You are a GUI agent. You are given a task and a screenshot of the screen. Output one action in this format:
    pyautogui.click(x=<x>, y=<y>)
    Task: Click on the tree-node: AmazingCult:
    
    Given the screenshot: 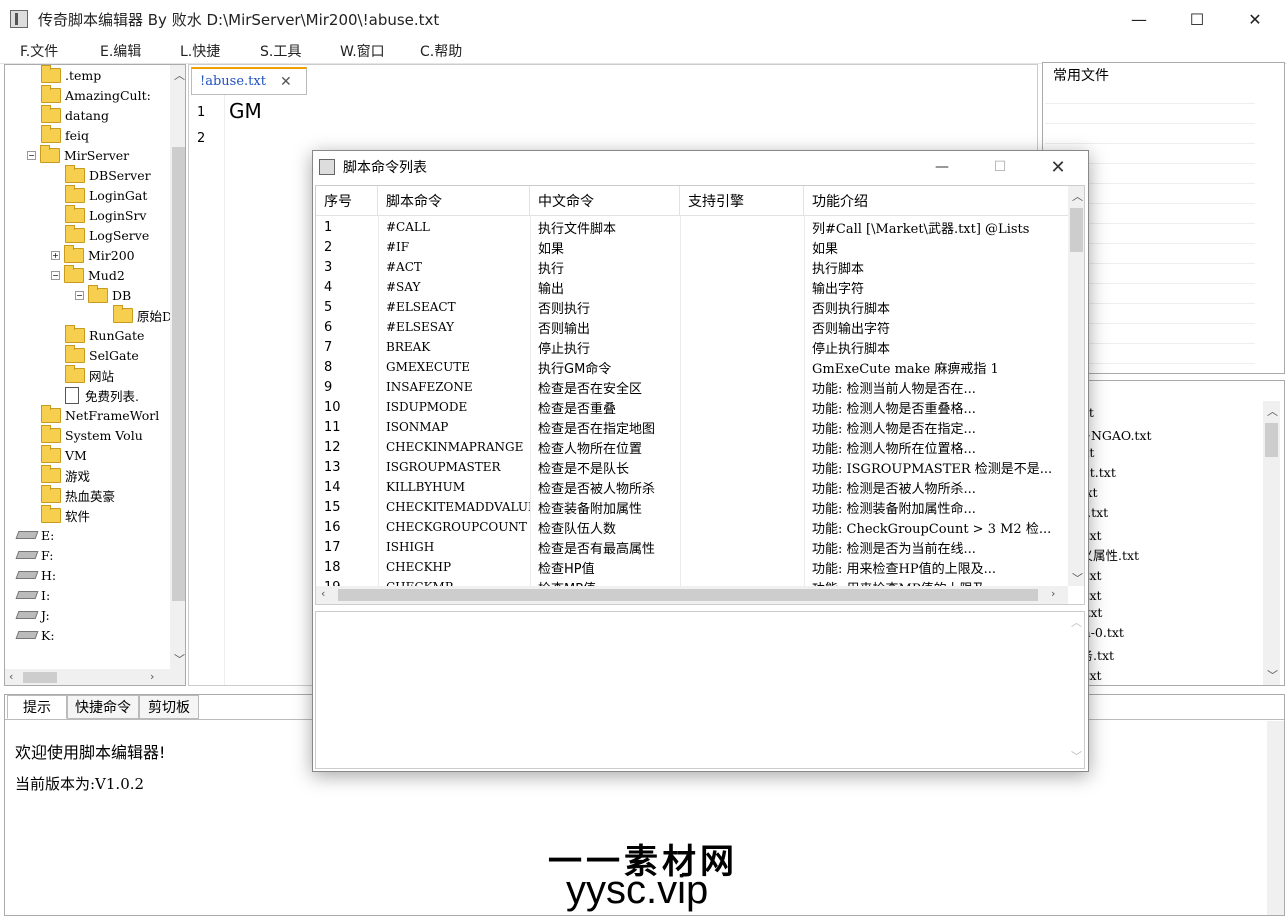 What is the action you would take?
    pyautogui.click(x=96, y=94)
    